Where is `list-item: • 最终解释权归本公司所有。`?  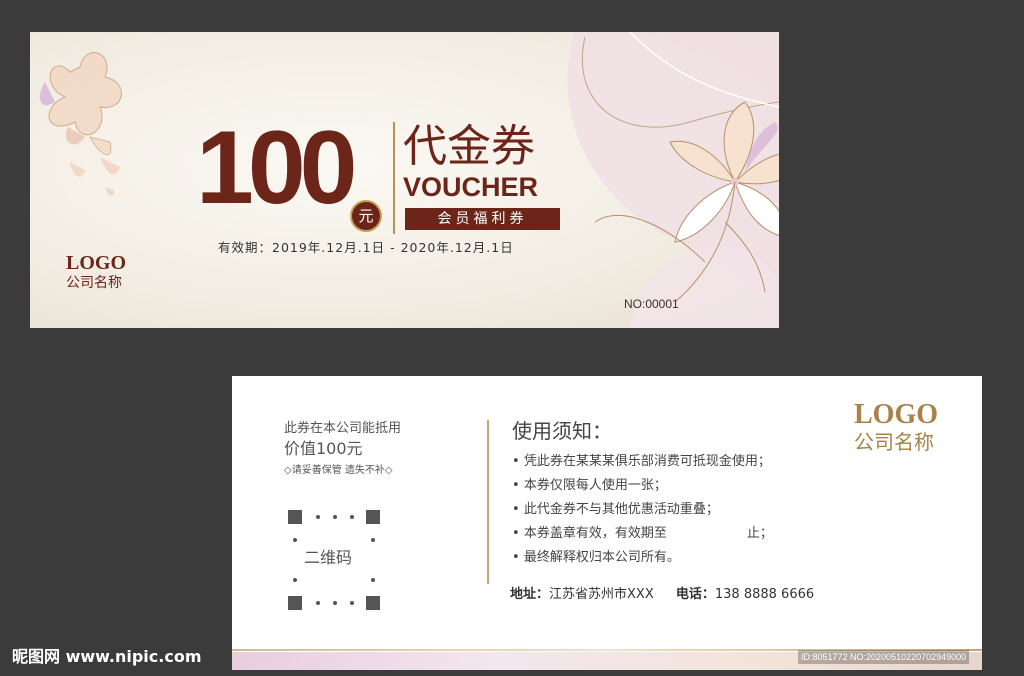
list-item: • 最终解释权归本公司所有。 is located at coordinates (596, 557).